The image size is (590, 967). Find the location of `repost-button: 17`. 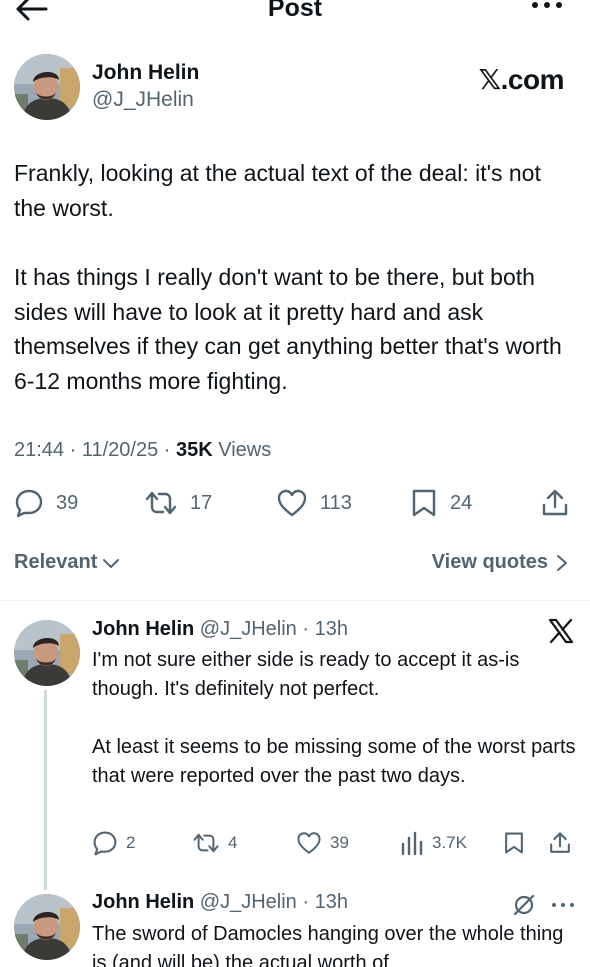

repost-button: 17 is located at coordinates (178, 503).